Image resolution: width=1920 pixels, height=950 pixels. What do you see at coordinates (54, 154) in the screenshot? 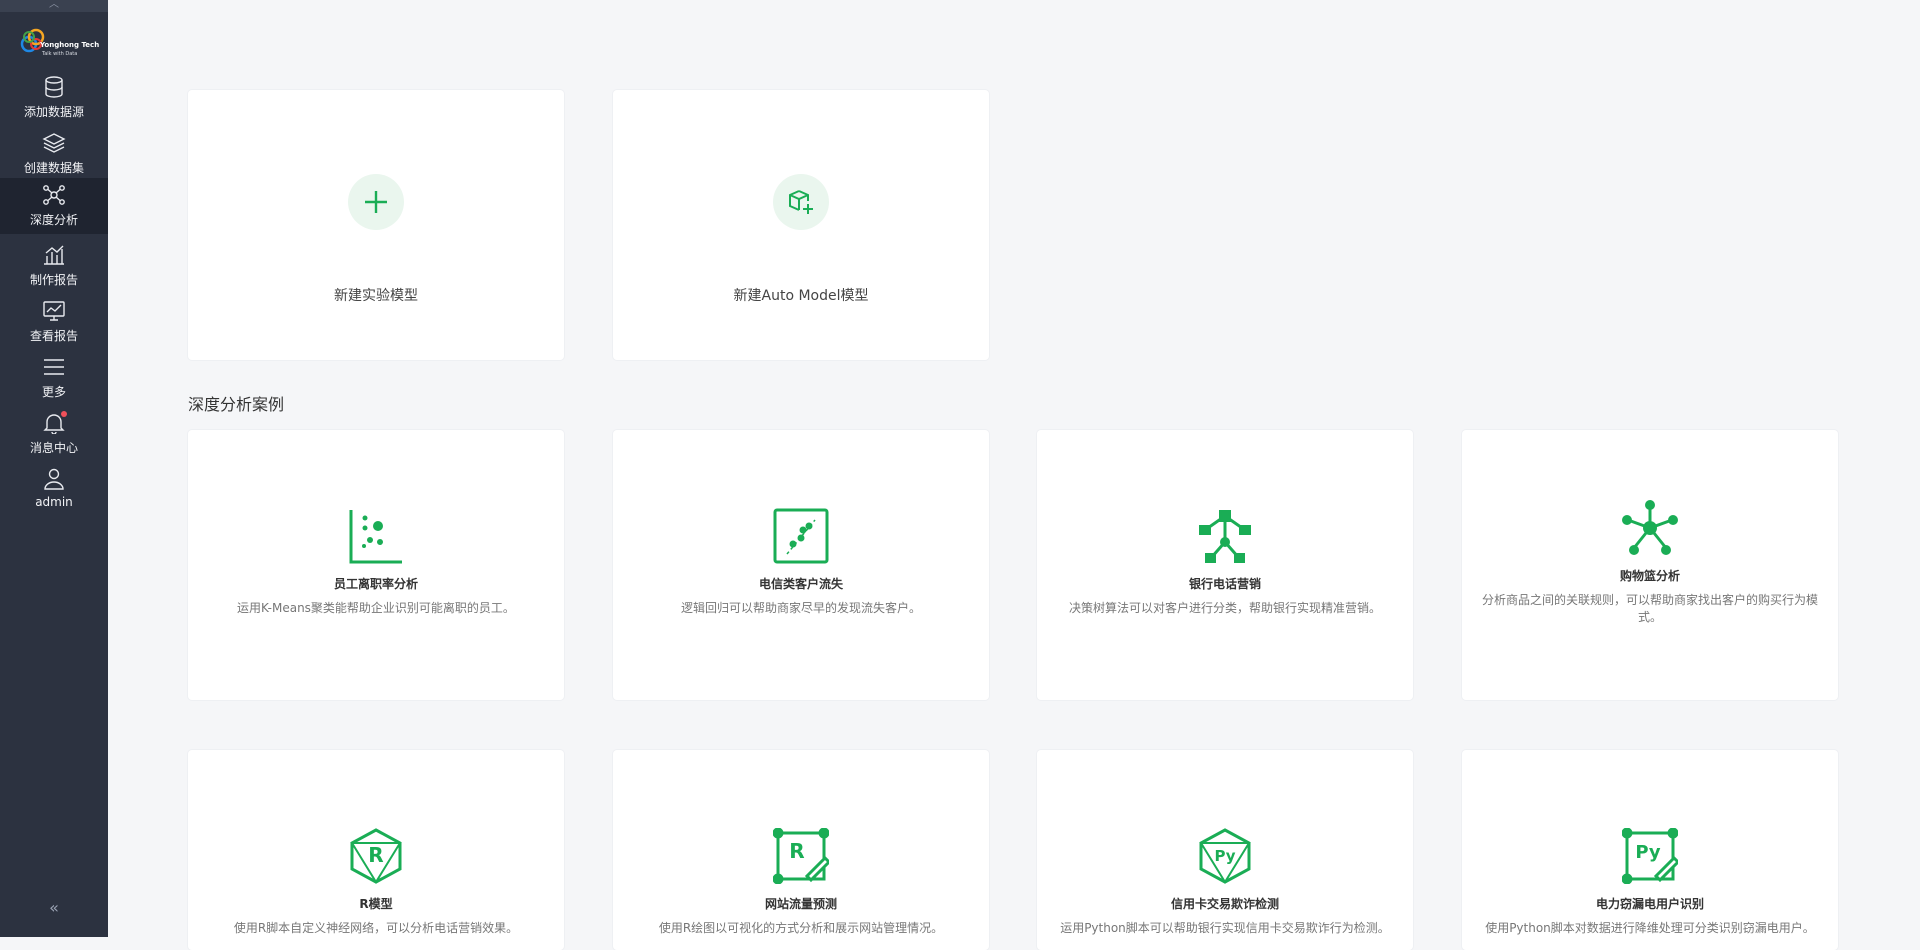
I see `sidebar-item-create-dataset: 创建数据集` at bounding box center [54, 154].